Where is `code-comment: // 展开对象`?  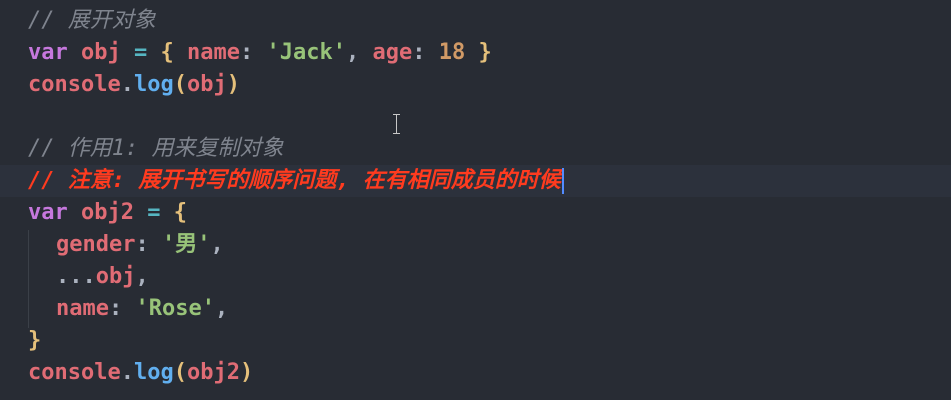 code-comment: // 展开对象 is located at coordinates (92, 20).